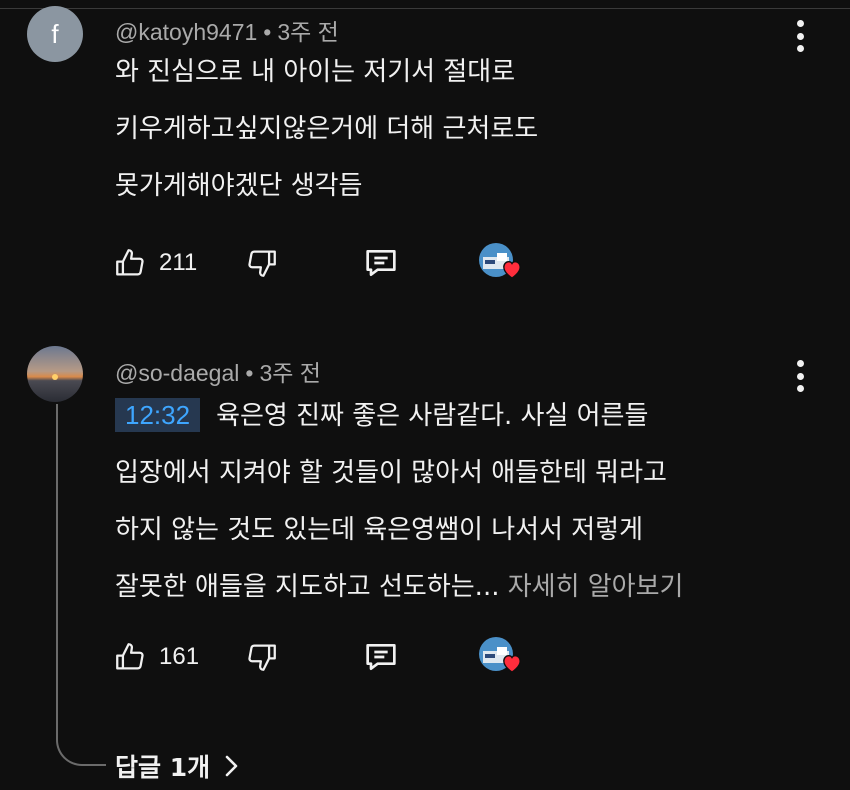  I want to click on comment-line: 와 진심으로 내 아이는 저기서 절대로, so click(315, 72).